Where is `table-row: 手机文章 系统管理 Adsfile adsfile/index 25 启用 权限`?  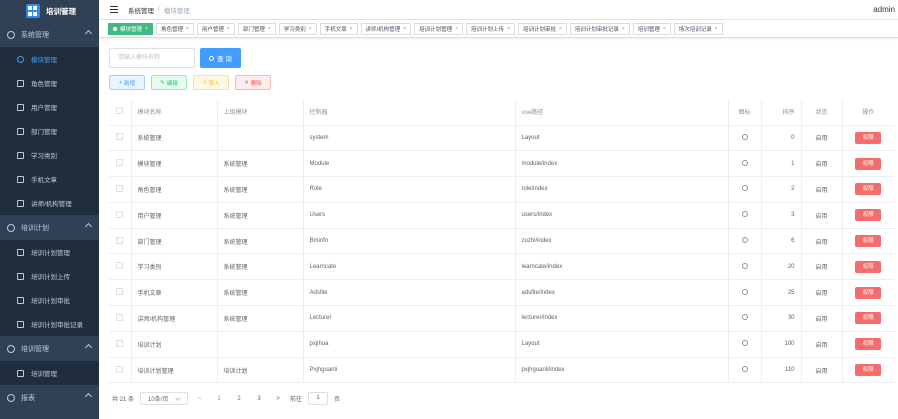 table-row: 手机文章 系统管理 Adsfile adsfile/index 25 启用 权限 is located at coordinates (501, 293).